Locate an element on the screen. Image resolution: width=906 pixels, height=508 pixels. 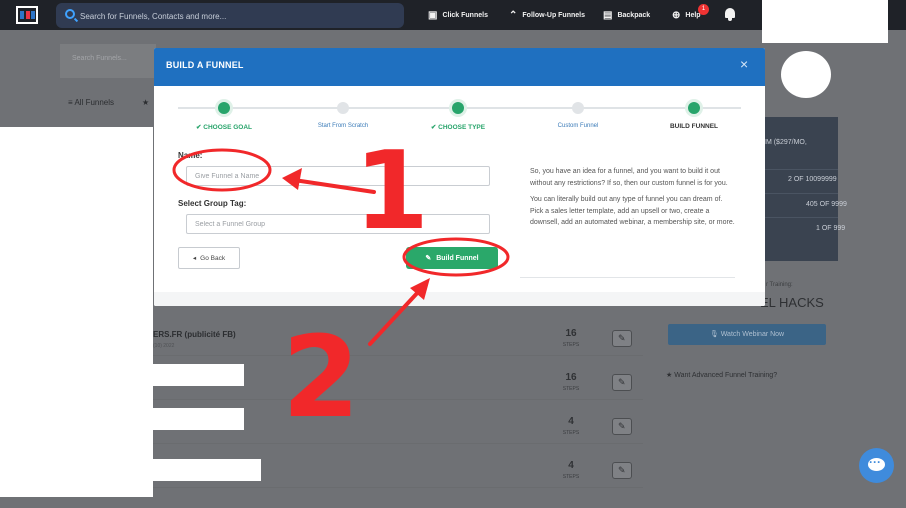
nav-click-funnels: ▣ Click Funnels is located at coordinates (458, 15).